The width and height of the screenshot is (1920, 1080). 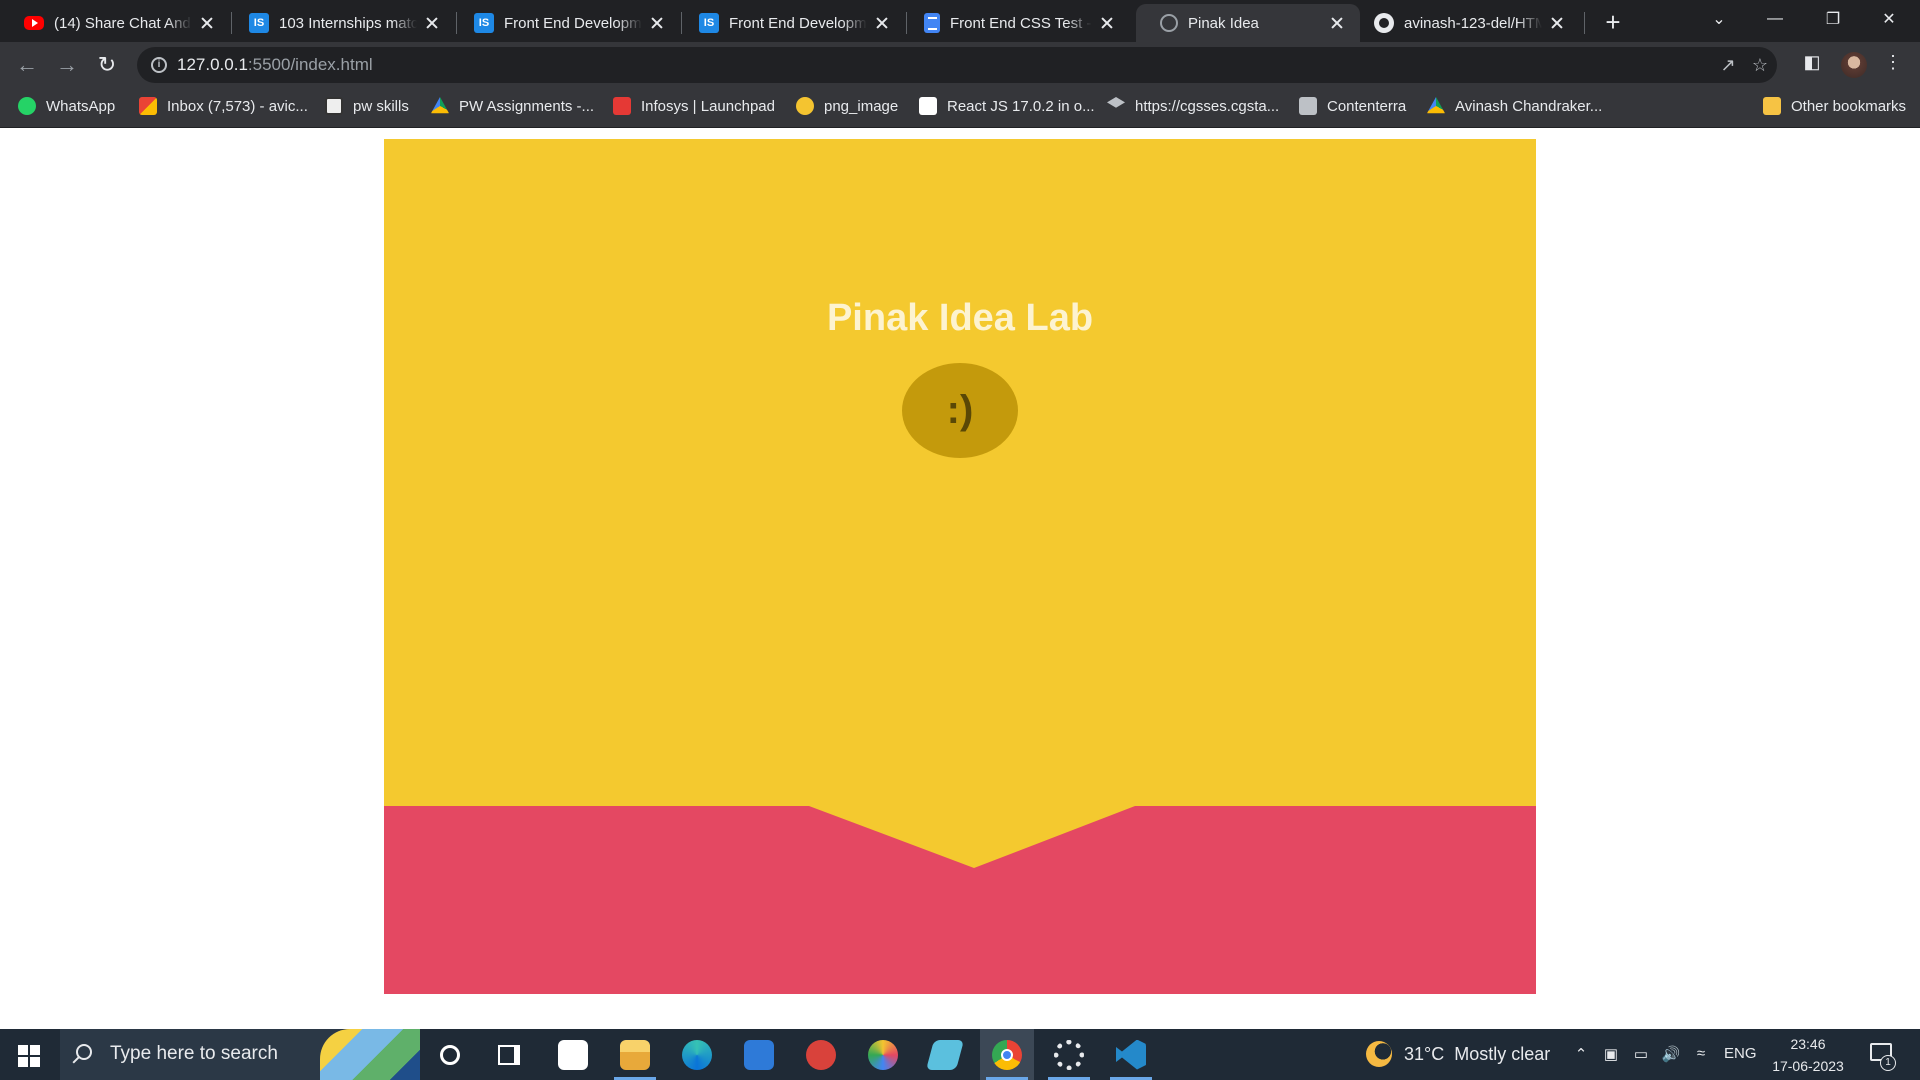 What do you see at coordinates (1775, 19) in the screenshot?
I see `minimize-button: —` at bounding box center [1775, 19].